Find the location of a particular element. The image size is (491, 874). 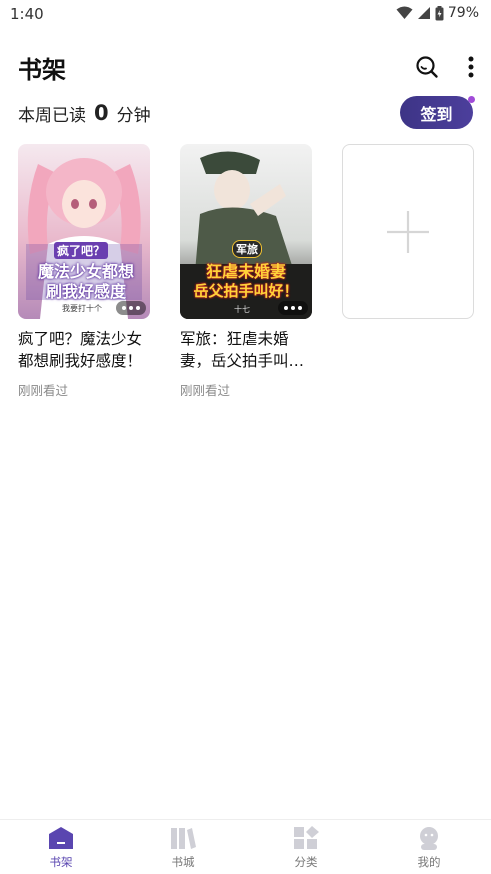

tab-label: 书架 is located at coordinates (61, 862).